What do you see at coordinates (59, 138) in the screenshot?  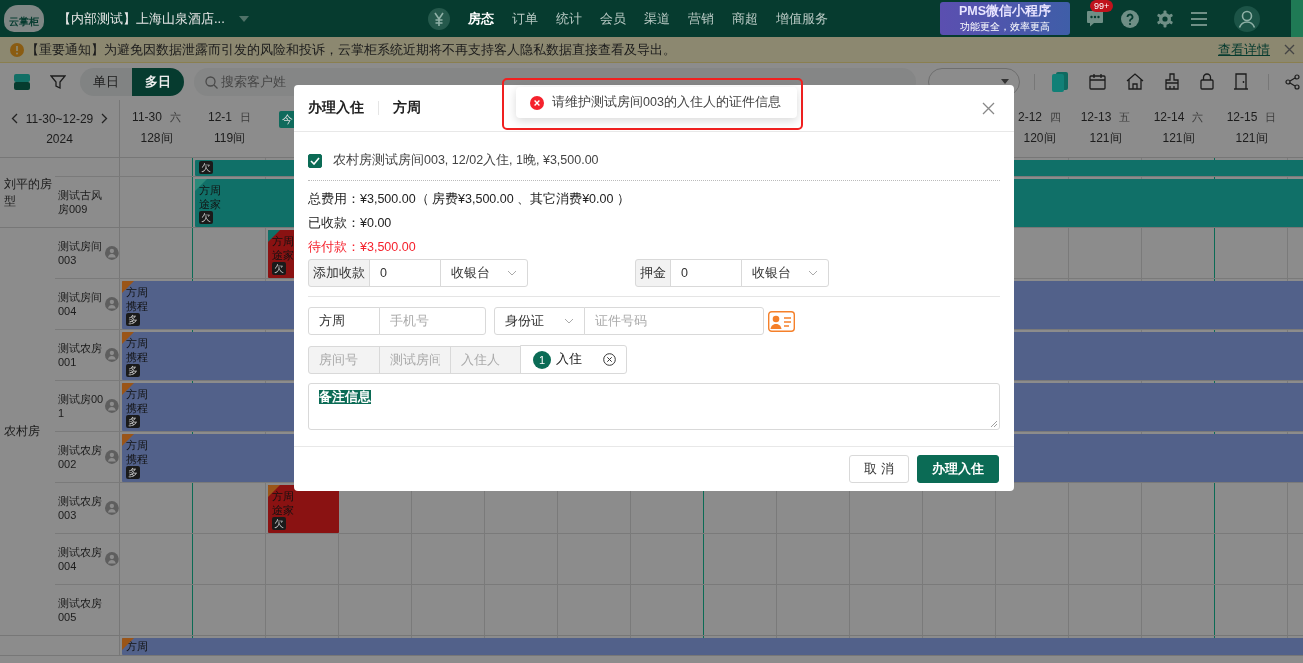 I see `year-label: 2024` at bounding box center [59, 138].